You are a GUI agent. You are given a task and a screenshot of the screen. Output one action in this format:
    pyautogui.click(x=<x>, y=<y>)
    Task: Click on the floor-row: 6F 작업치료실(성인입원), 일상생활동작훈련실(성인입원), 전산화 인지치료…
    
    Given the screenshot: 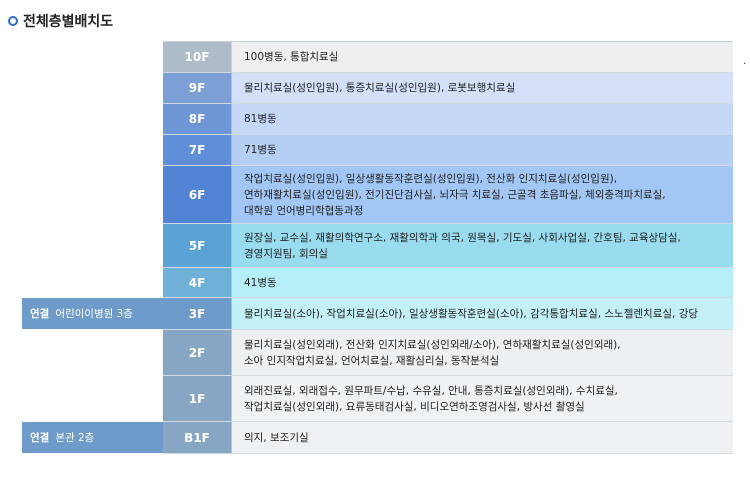 What is the action you would take?
    pyautogui.click(x=448, y=195)
    